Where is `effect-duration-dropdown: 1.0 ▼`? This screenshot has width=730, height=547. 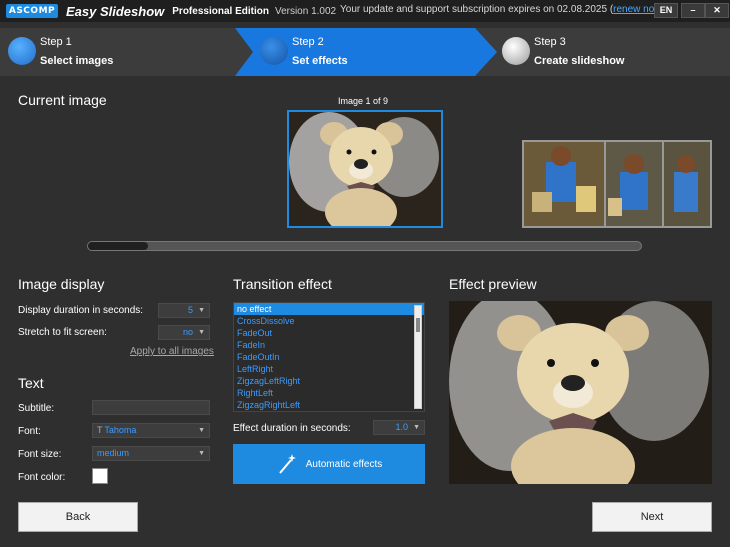 effect-duration-dropdown: 1.0 ▼ is located at coordinates (399, 427).